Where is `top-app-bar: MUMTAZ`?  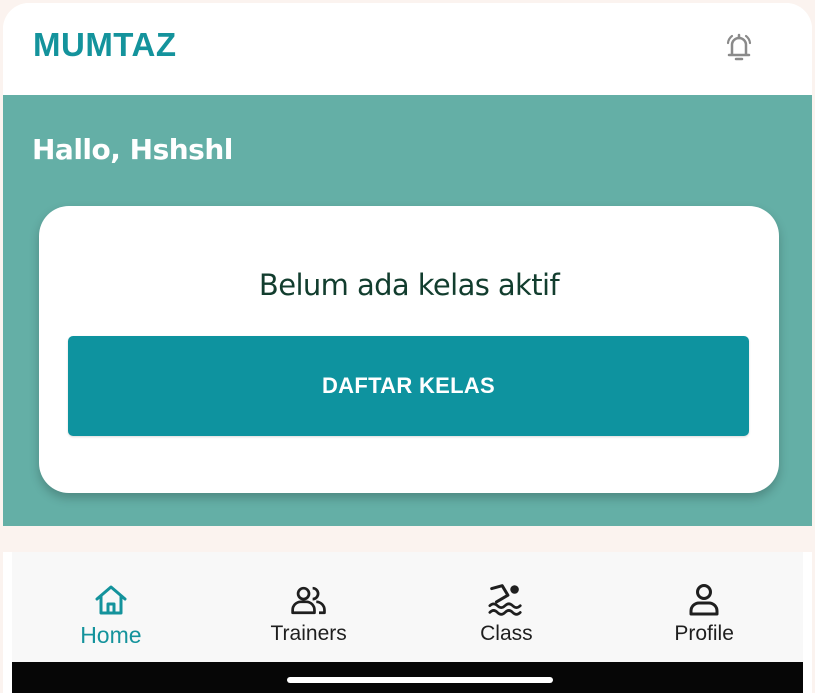 top-app-bar: MUMTAZ is located at coordinates (407, 49).